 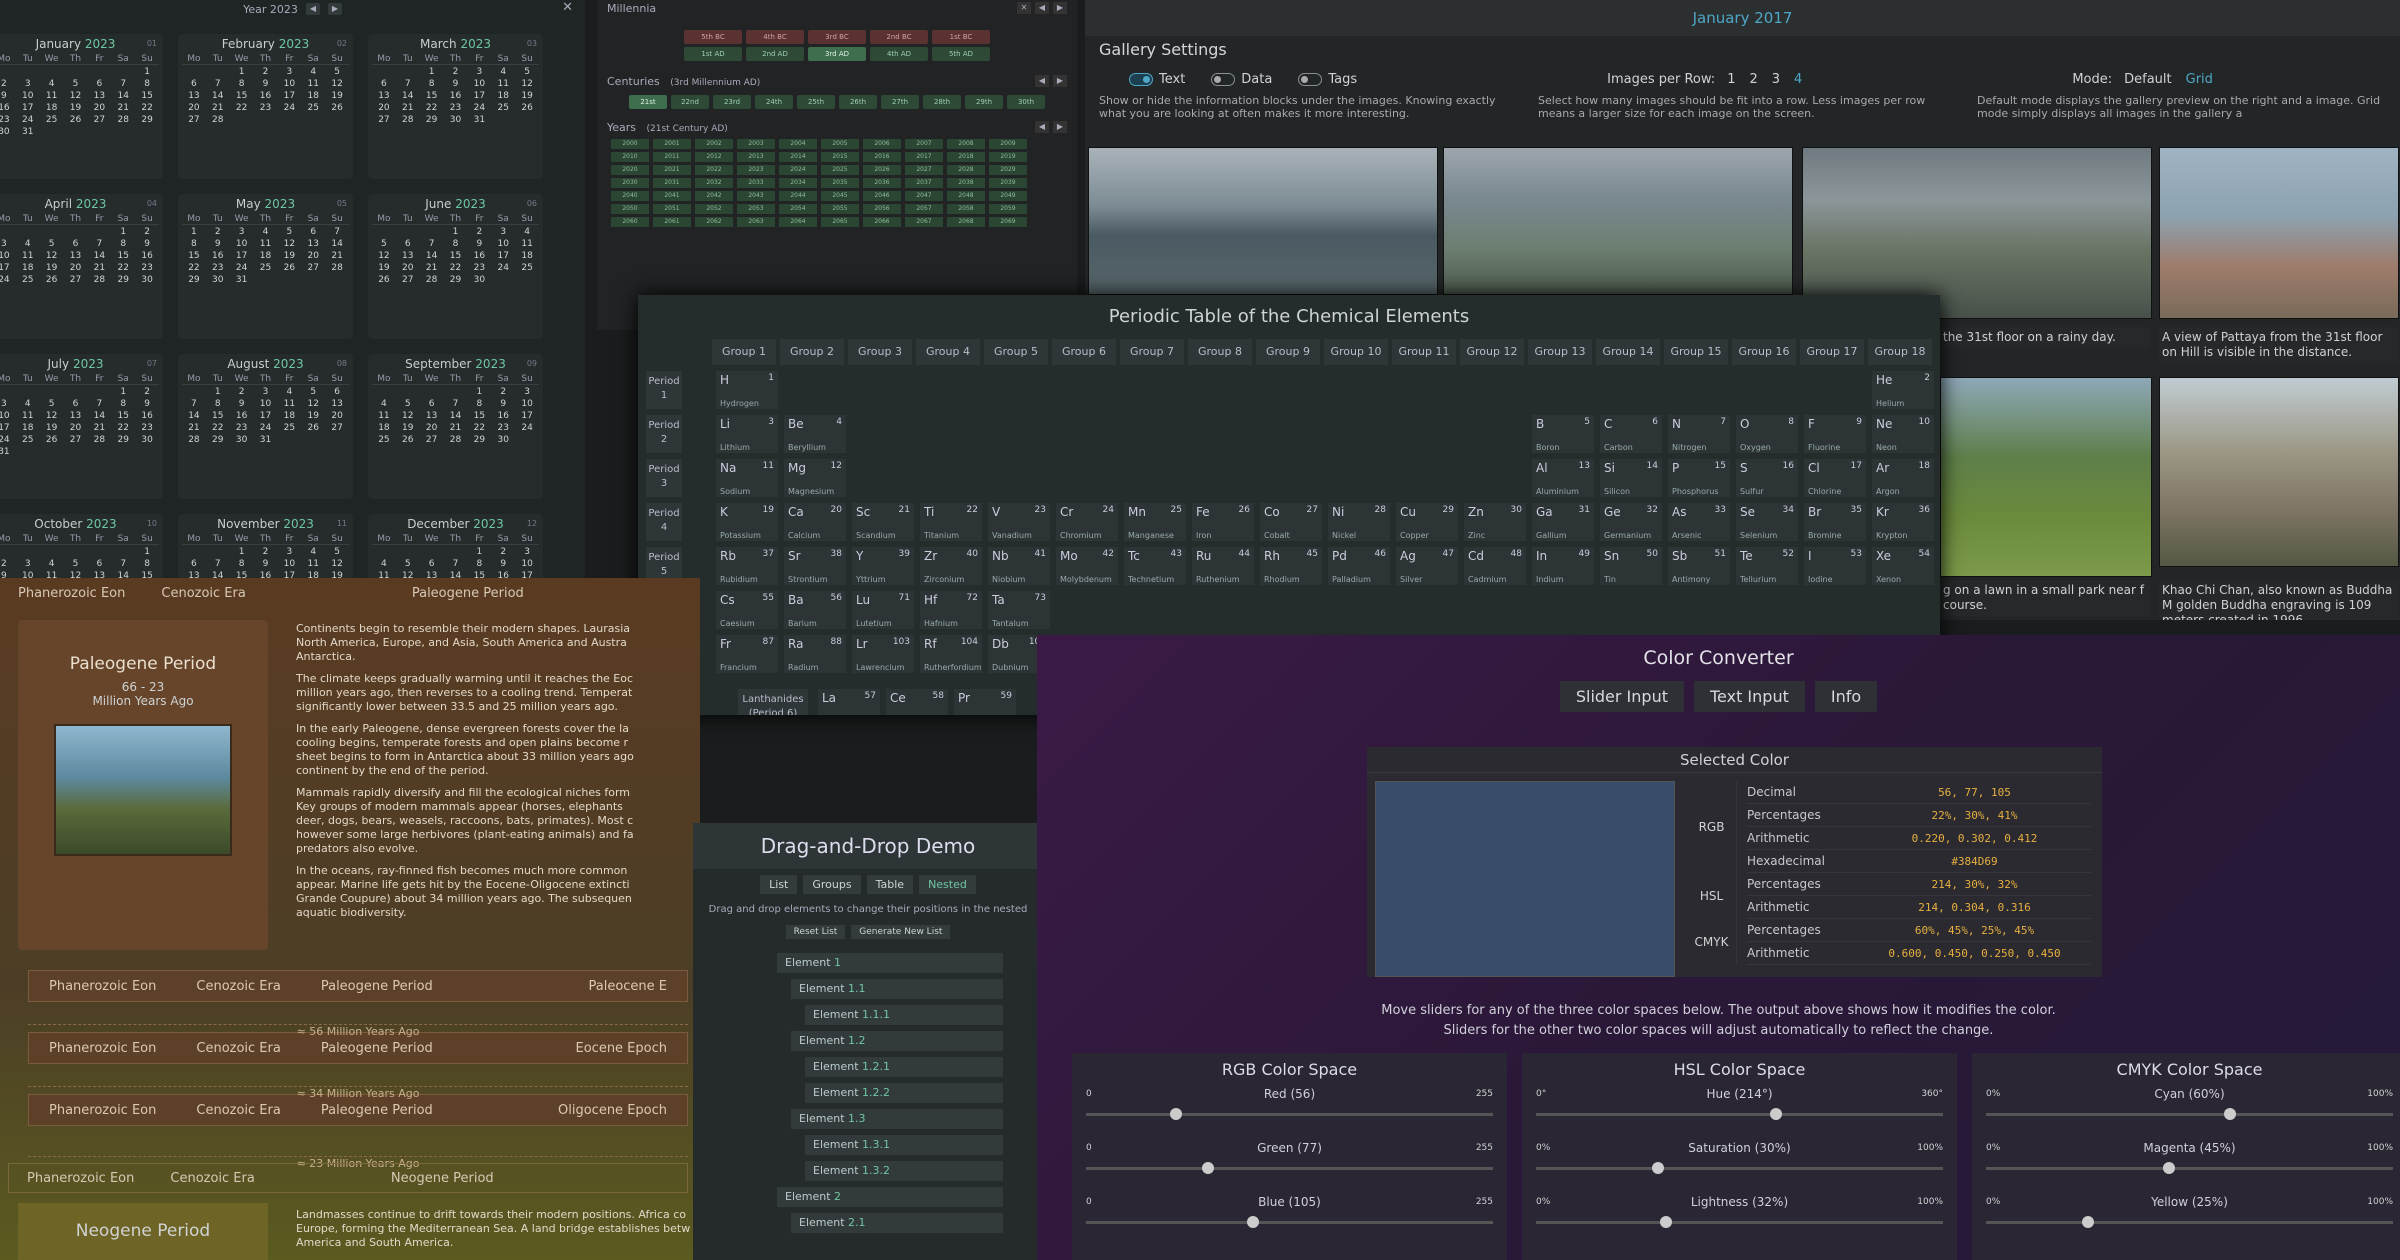 I want to click on day-cell: 24, so click(x=8, y=440).